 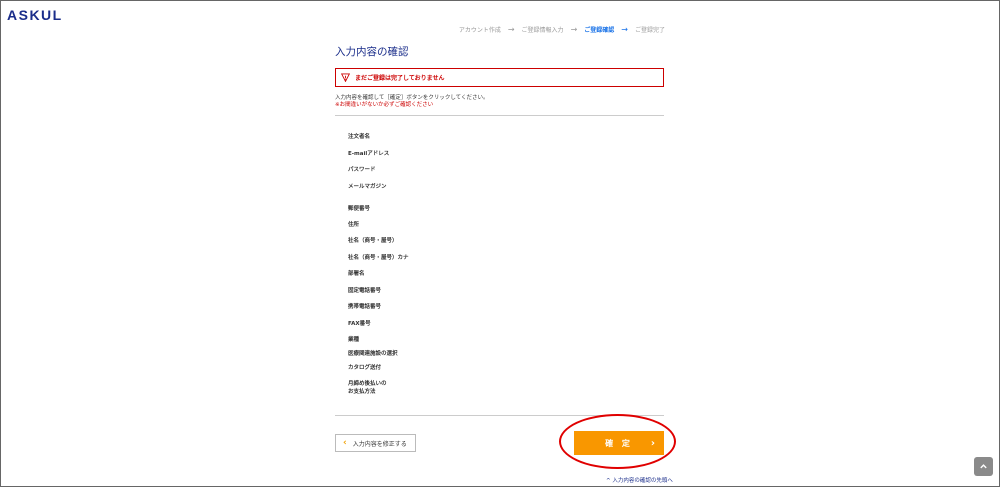 I want to click on field-label: カタログ送付, so click(x=365, y=368).